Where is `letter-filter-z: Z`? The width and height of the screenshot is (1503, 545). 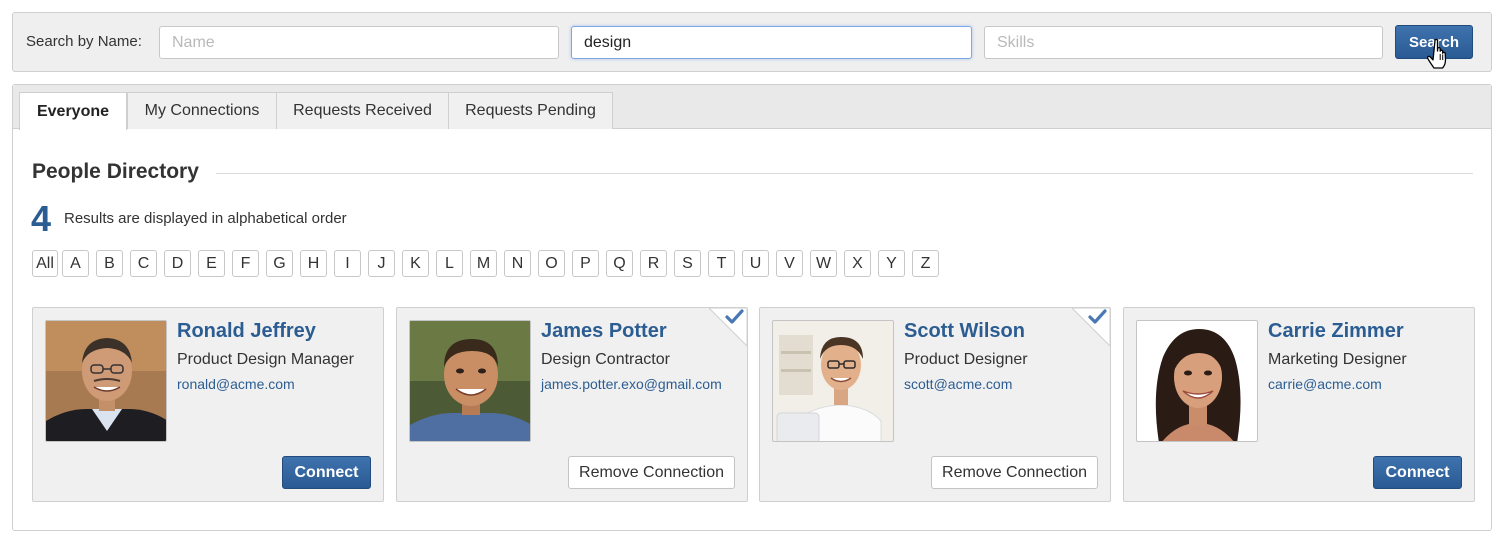 letter-filter-z: Z is located at coordinates (925, 263).